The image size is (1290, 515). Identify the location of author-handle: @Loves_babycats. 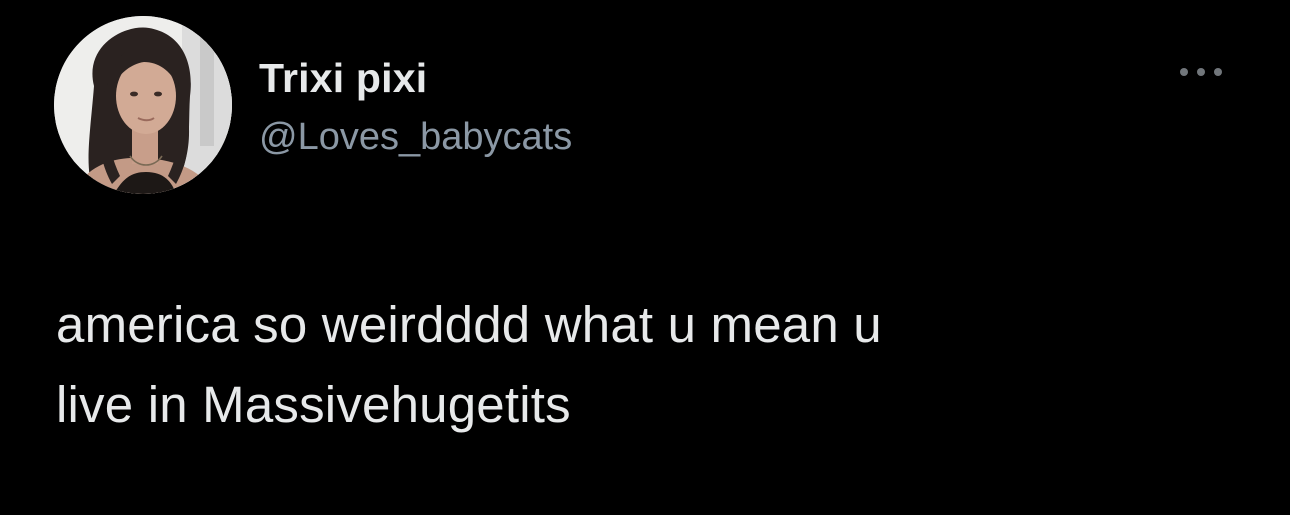
(415, 137).